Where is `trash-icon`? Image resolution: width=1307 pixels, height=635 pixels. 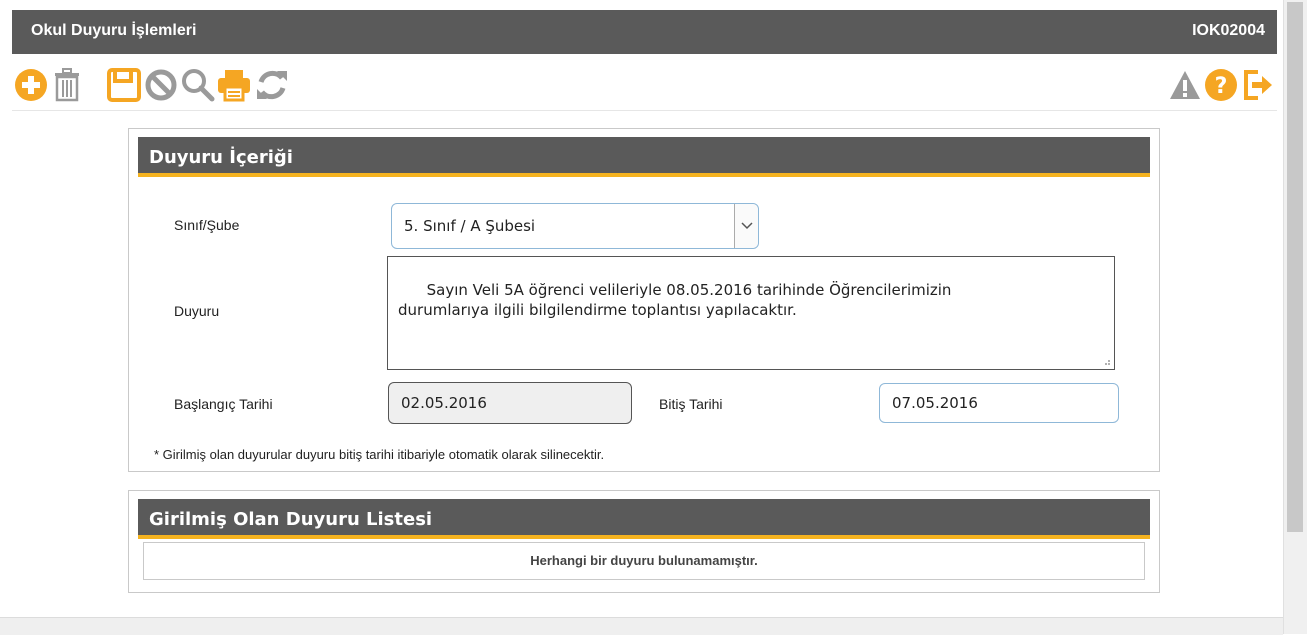 trash-icon is located at coordinates (67, 85).